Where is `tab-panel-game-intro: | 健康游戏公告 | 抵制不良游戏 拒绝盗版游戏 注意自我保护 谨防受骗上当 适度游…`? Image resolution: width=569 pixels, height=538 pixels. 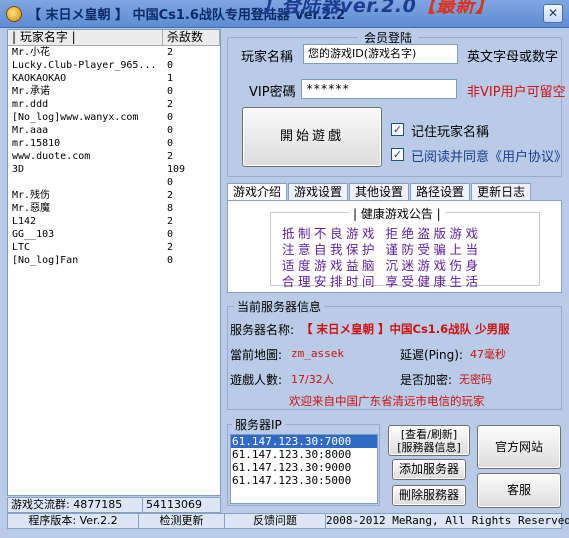
tab-panel-game-intro: | 健康游戏公告 | 抵制不良游戏 拒绝盗版游戏 注意自我保护 谨防受骗上当 适度游… is located at coordinates (394, 246).